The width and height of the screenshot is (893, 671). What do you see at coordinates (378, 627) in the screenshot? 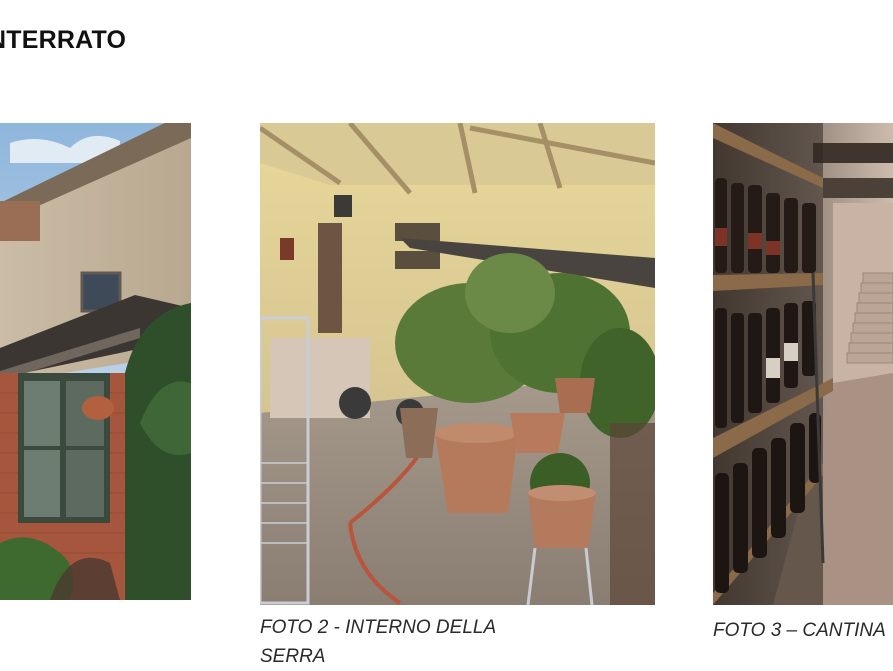
I see `photo-2-caption-line-1: FOTO 2 - INTERNO DELLA` at bounding box center [378, 627].